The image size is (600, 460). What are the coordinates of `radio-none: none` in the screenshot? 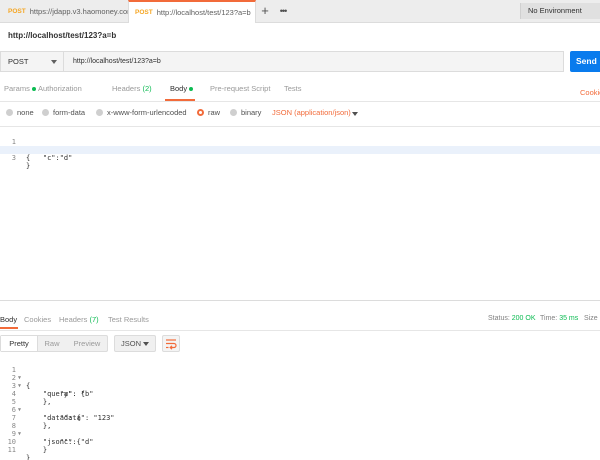 It's located at (20, 112).